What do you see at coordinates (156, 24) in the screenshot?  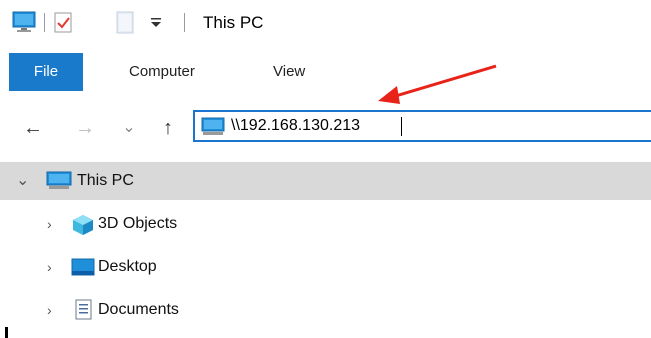 I see `customize-quick-access-icon` at bounding box center [156, 24].